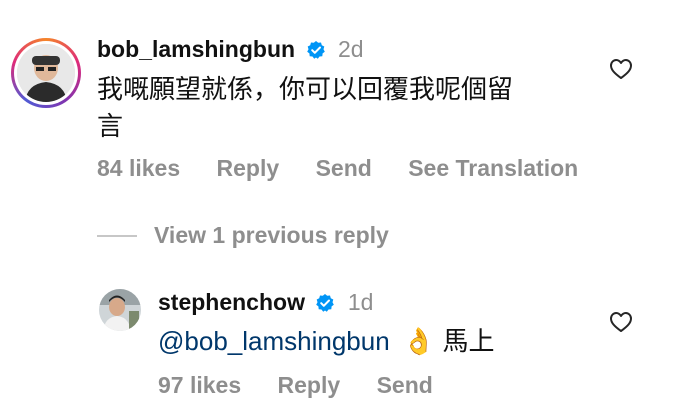 This screenshot has height=415, width=674. I want to click on story-ring, so click(46, 73).